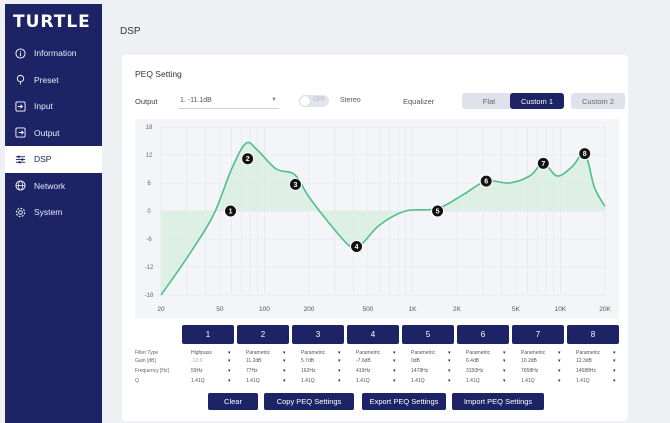 The image size is (670, 423). What do you see at coordinates (528, 381) in the screenshot?
I see `band-7-q-value: 1.41Q` at bounding box center [528, 381].